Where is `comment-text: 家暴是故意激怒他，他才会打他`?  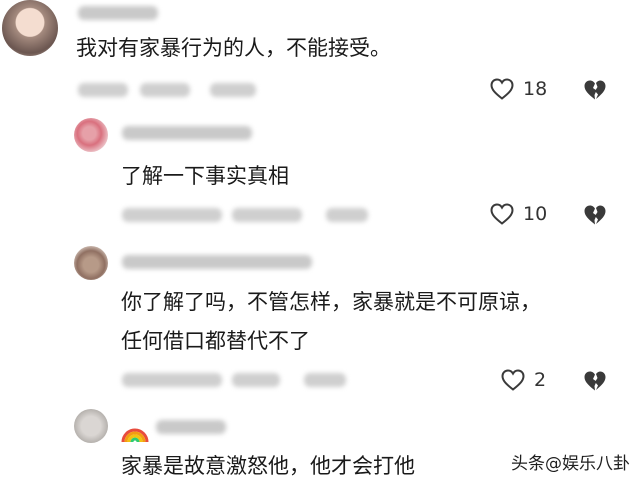 comment-text: 家暴是故意激怒他，他才会打他 is located at coordinates (268, 466).